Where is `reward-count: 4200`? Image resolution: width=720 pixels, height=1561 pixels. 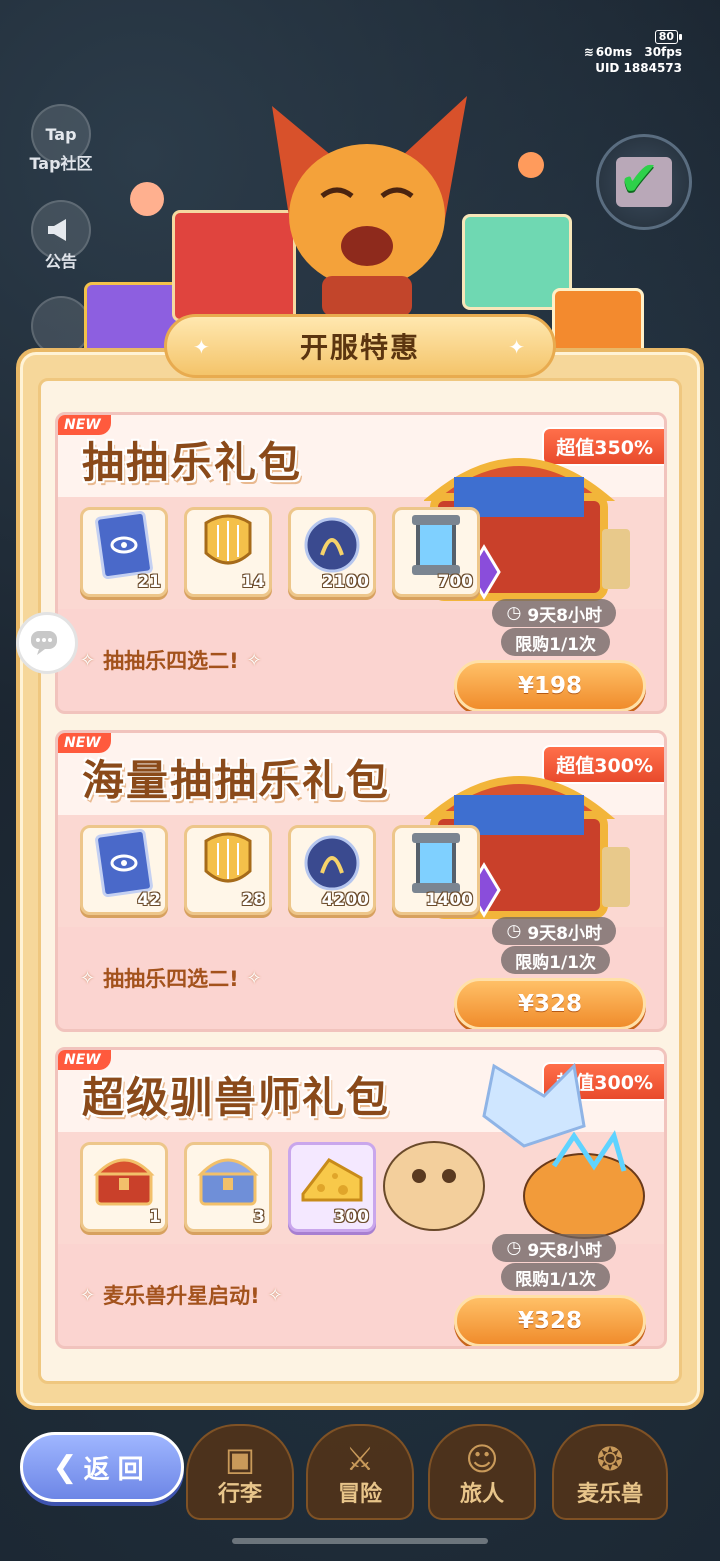 reward-count: 4200 is located at coordinates (345, 900).